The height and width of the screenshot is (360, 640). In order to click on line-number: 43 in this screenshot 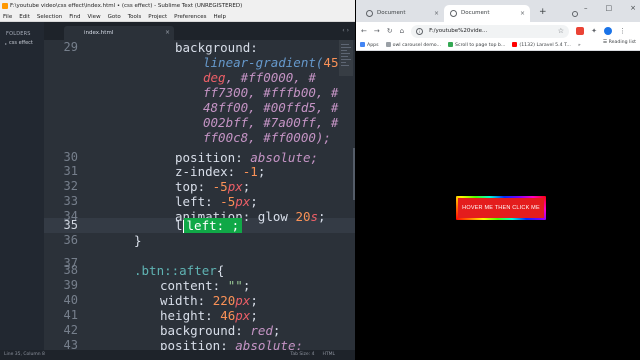, I will do `click(70, 344)`.